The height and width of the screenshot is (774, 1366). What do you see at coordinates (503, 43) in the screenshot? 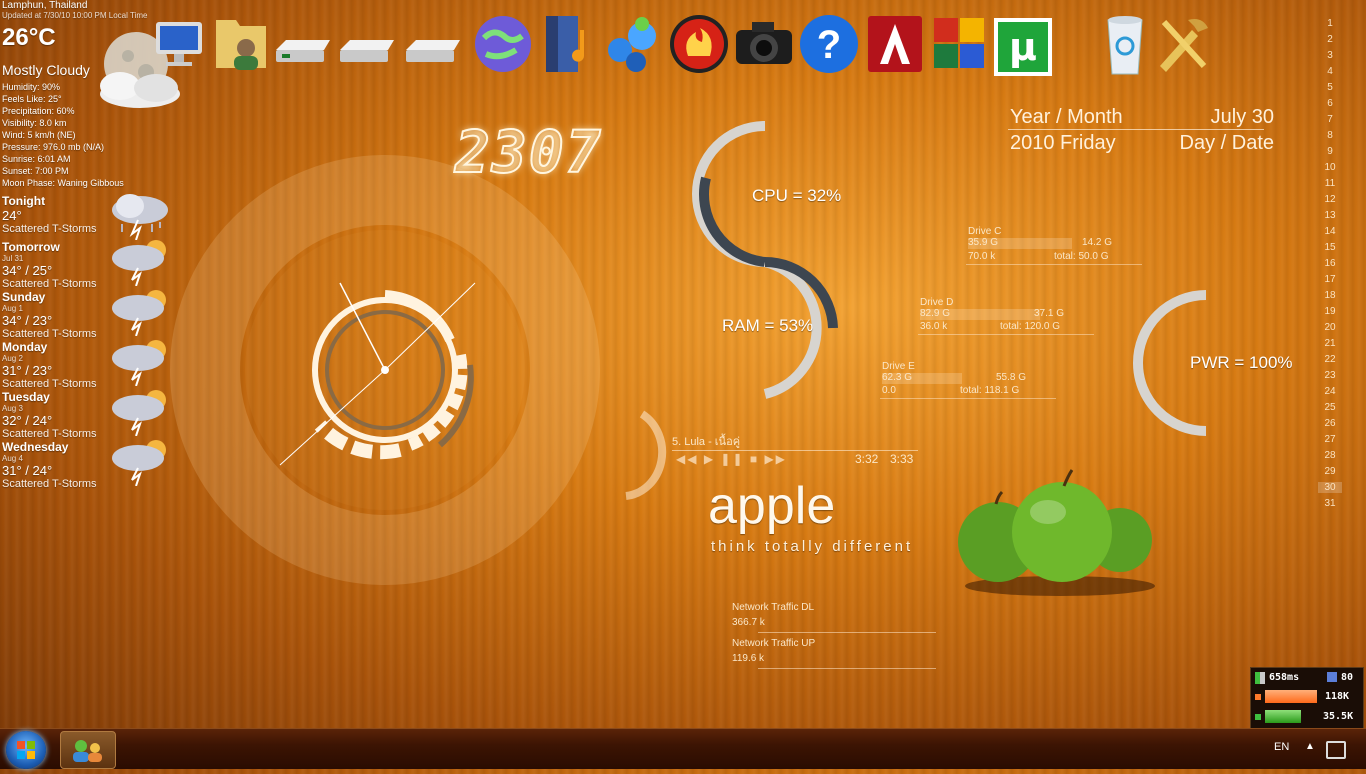
I see `network-globe-icon` at bounding box center [503, 43].